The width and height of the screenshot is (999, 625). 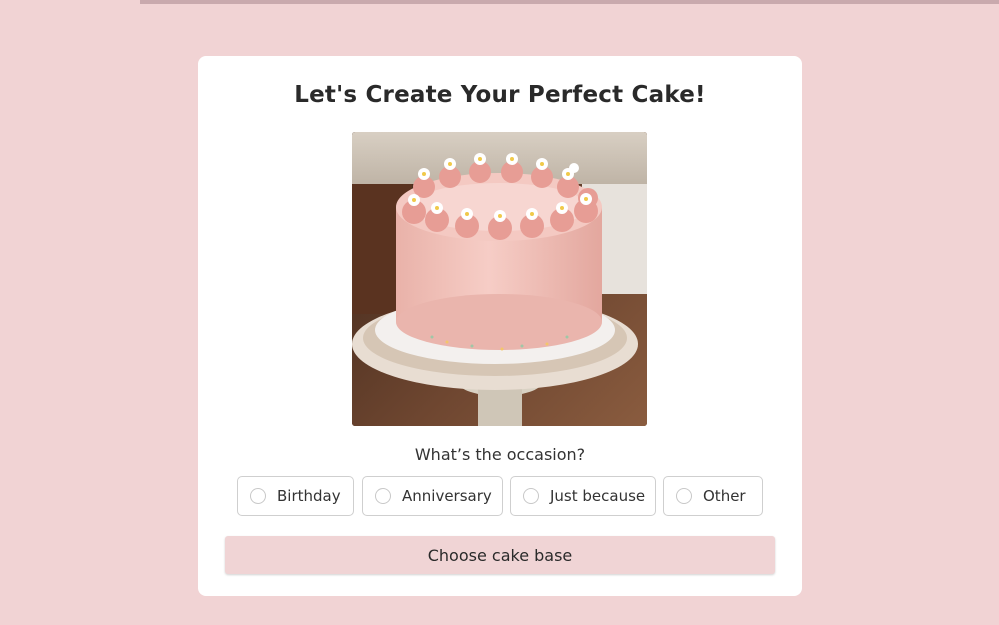 What do you see at coordinates (569, 2) in the screenshot?
I see `progress-bar` at bounding box center [569, 2].